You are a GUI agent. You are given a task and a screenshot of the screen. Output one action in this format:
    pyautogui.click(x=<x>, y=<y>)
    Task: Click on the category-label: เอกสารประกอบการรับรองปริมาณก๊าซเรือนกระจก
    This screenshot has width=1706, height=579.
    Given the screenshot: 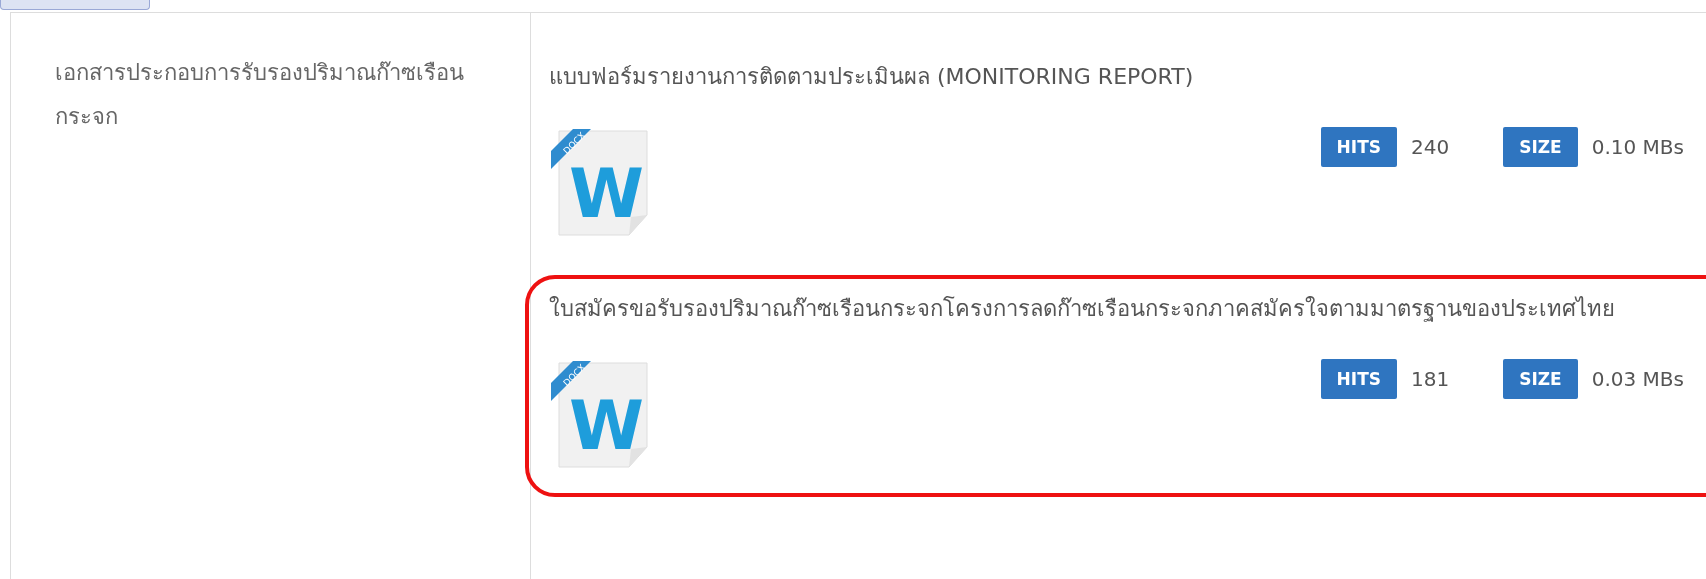 What is the action you would take?
    pyautogui.click(x=260, y=95)
    